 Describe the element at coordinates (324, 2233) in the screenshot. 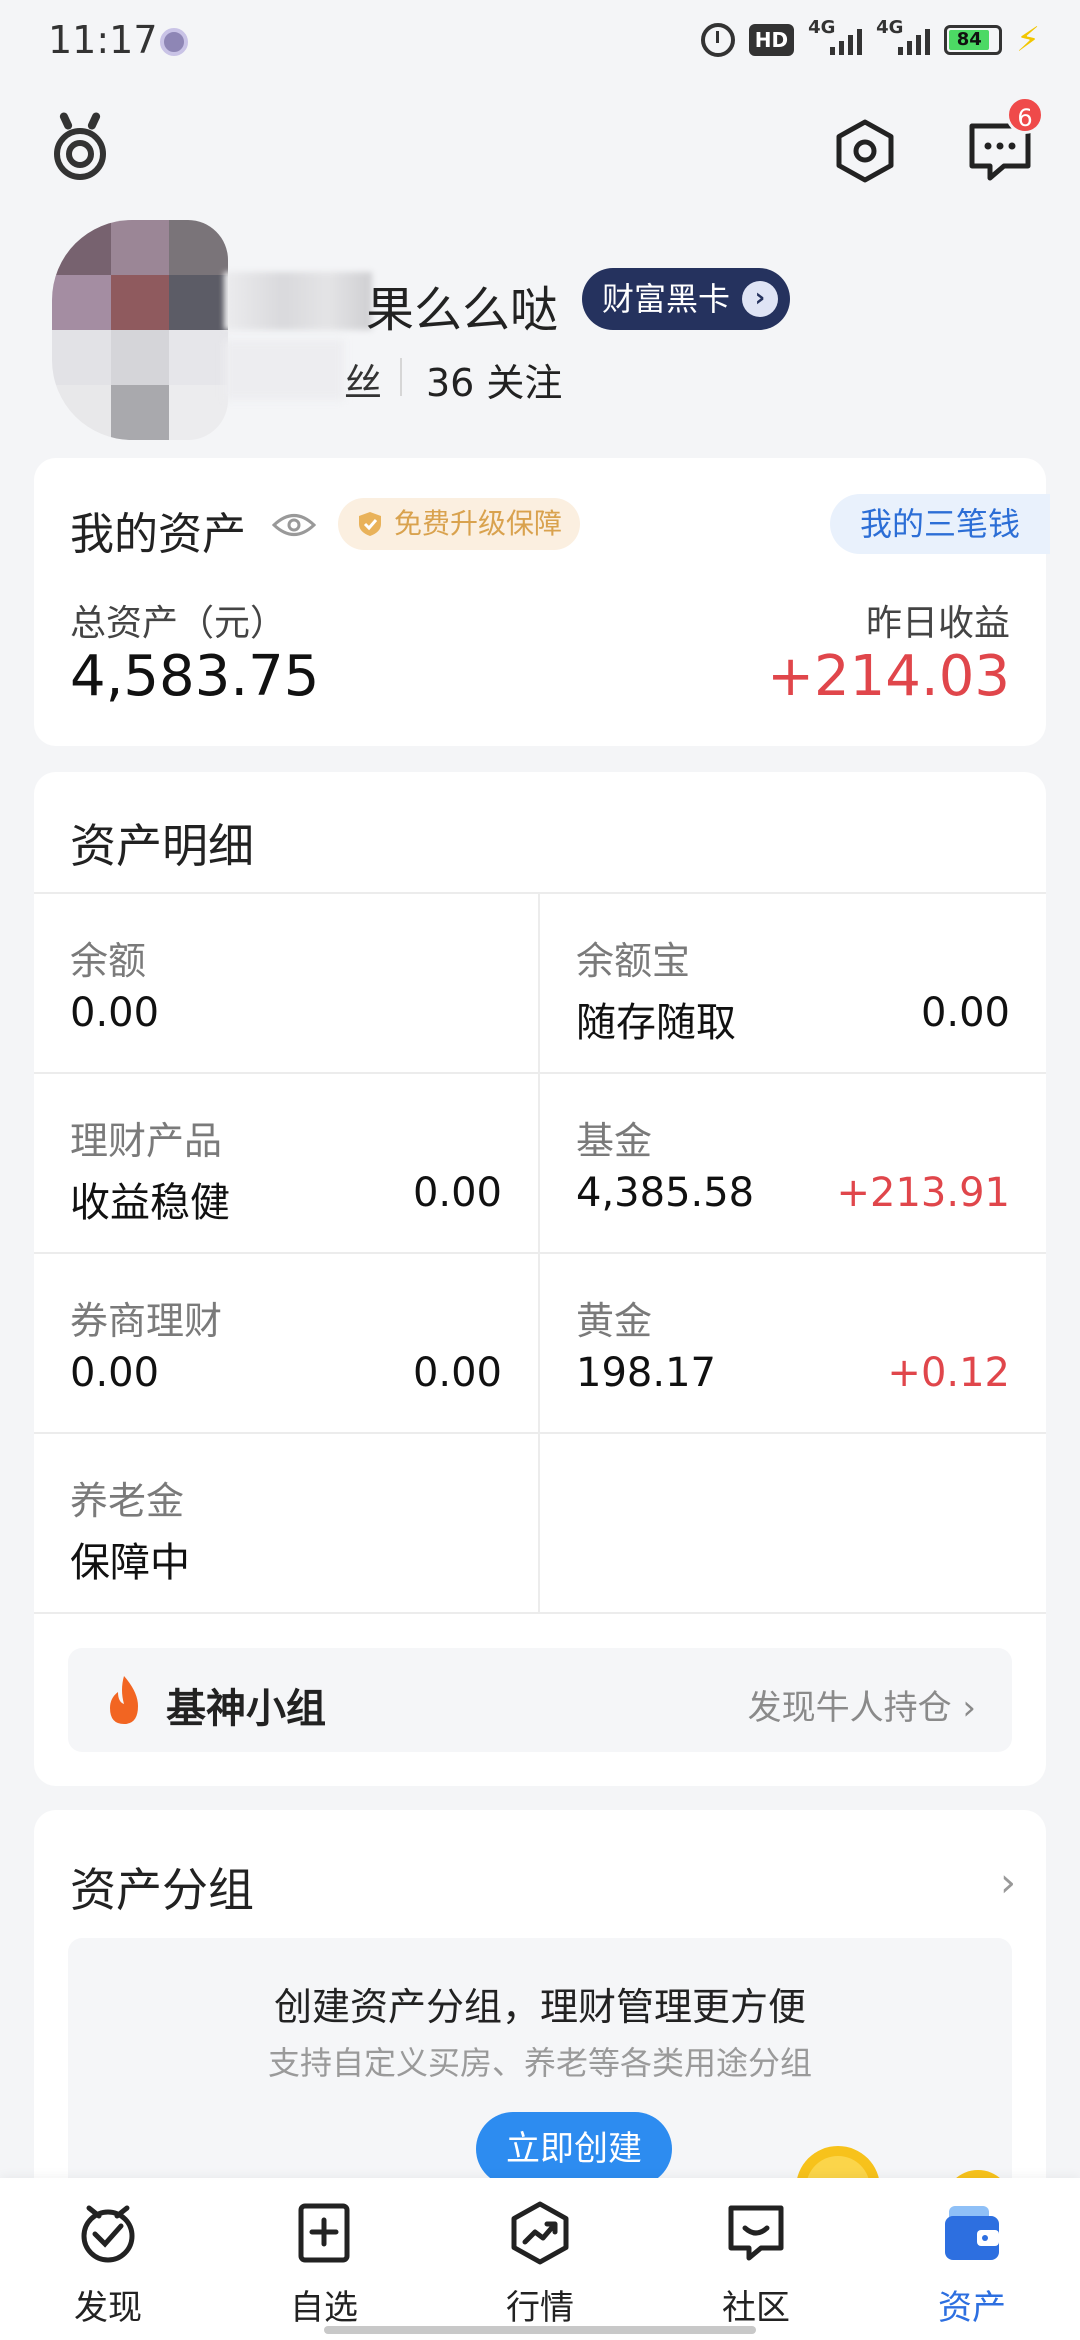

I see `watchlist-icon` at that location.